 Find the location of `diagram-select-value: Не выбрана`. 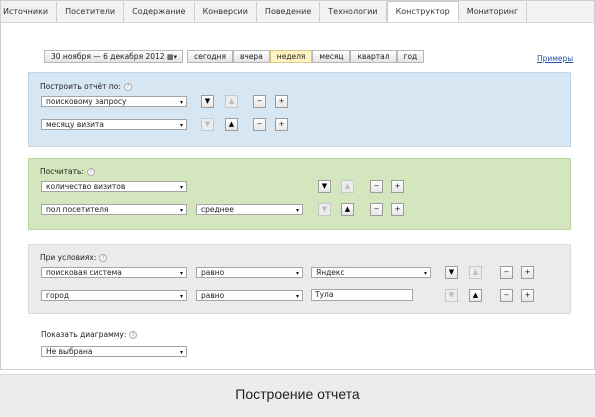

diagram-select-value: Не выбрана is located at coordinates (69, 351).